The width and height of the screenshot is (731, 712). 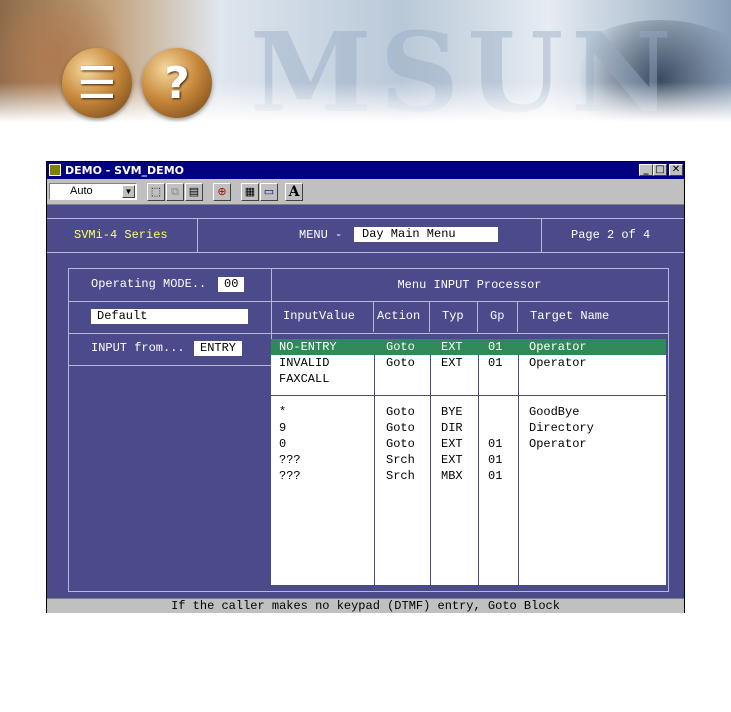 I want to click on window-title: DEMO - SVM_DEMO, so click(x=124, y=170).